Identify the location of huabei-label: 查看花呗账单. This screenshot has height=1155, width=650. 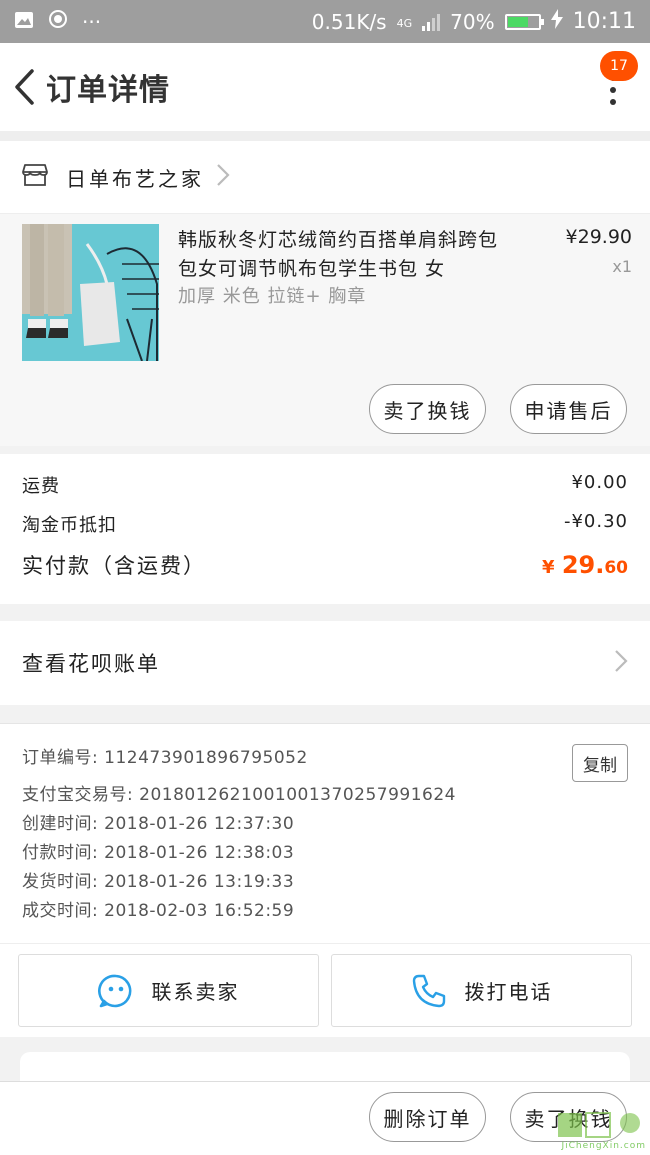
(91, 664).